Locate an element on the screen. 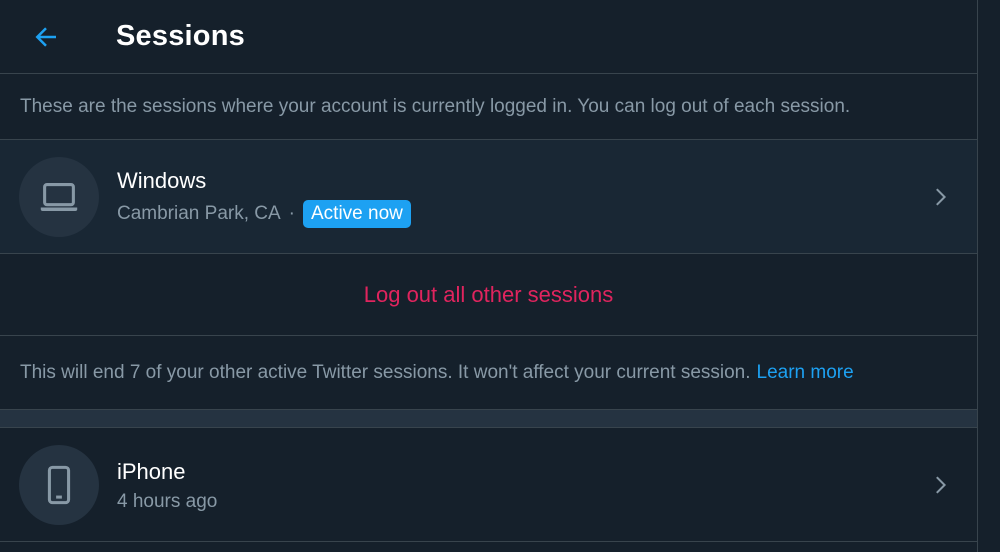 The height and width of the screenshot is (552, 1000). phone-icon is located at coordinates (59, 484).